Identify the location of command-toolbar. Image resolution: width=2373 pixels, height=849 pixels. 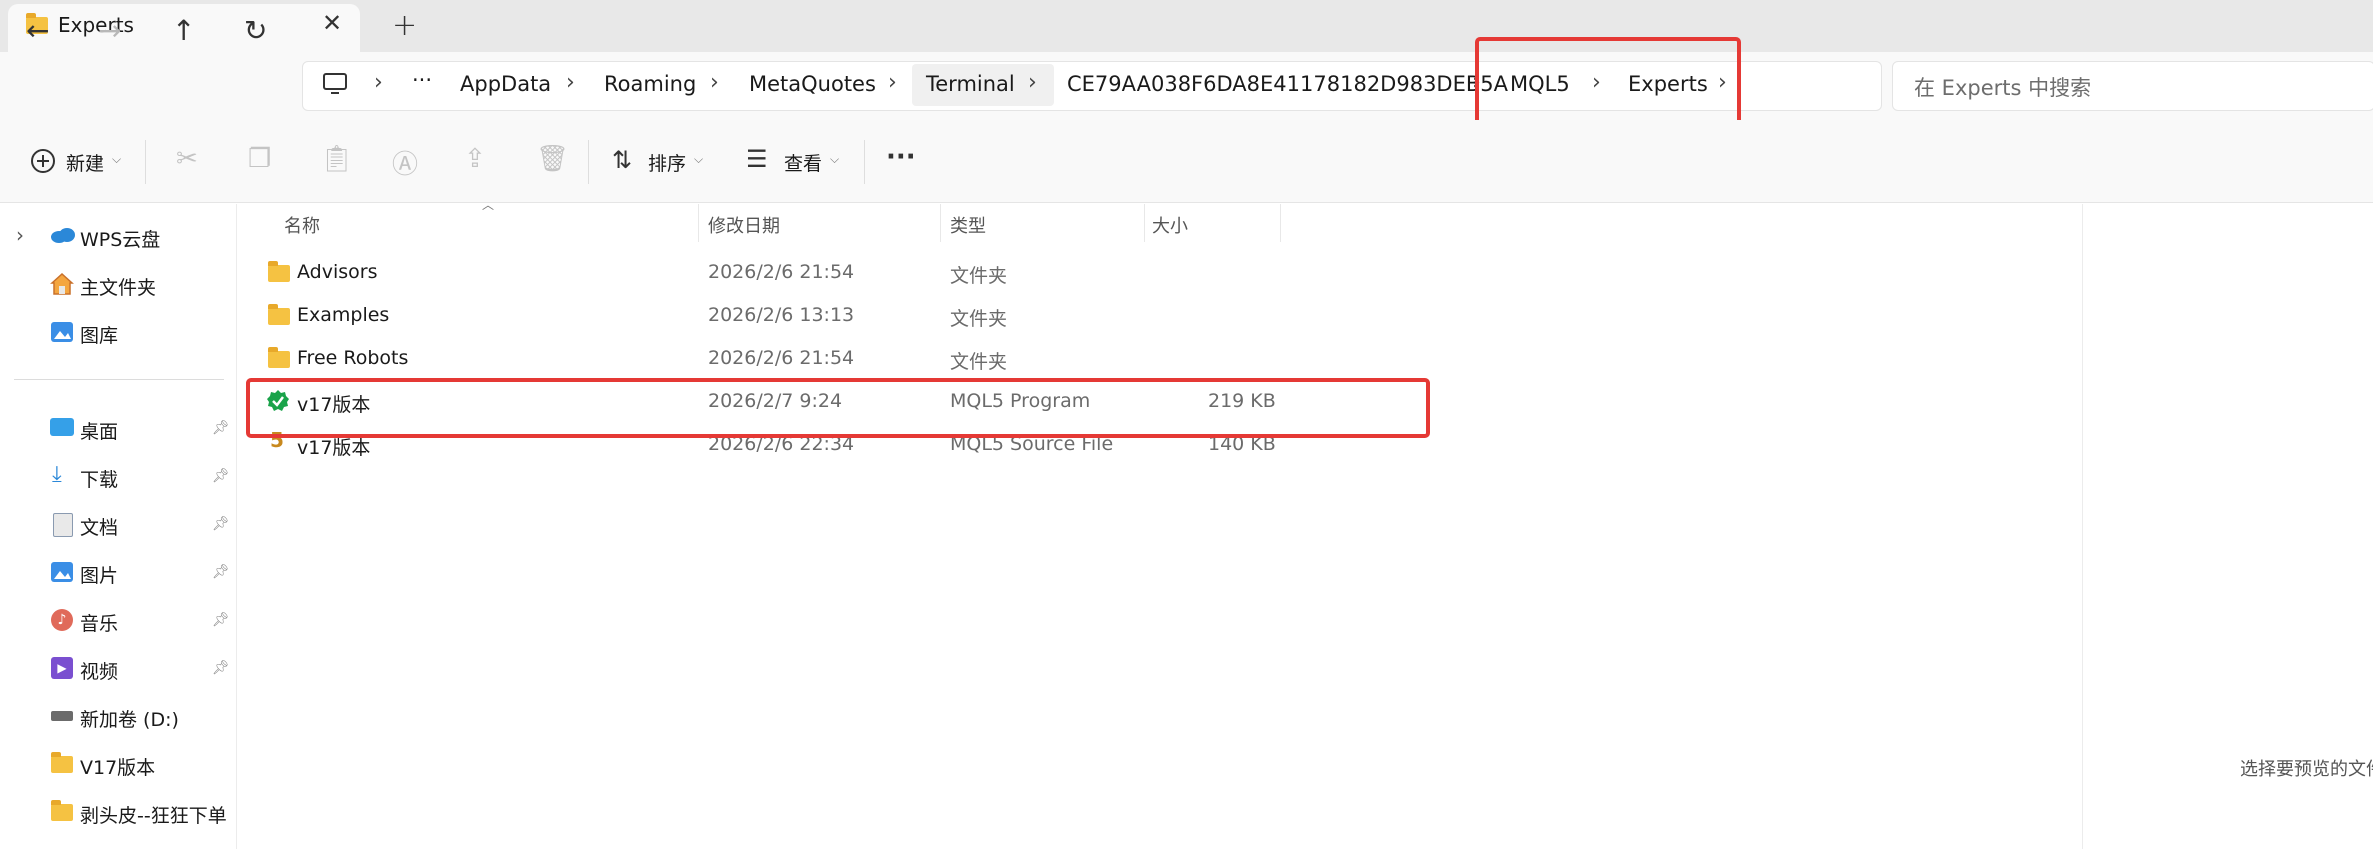
(1186, 161).